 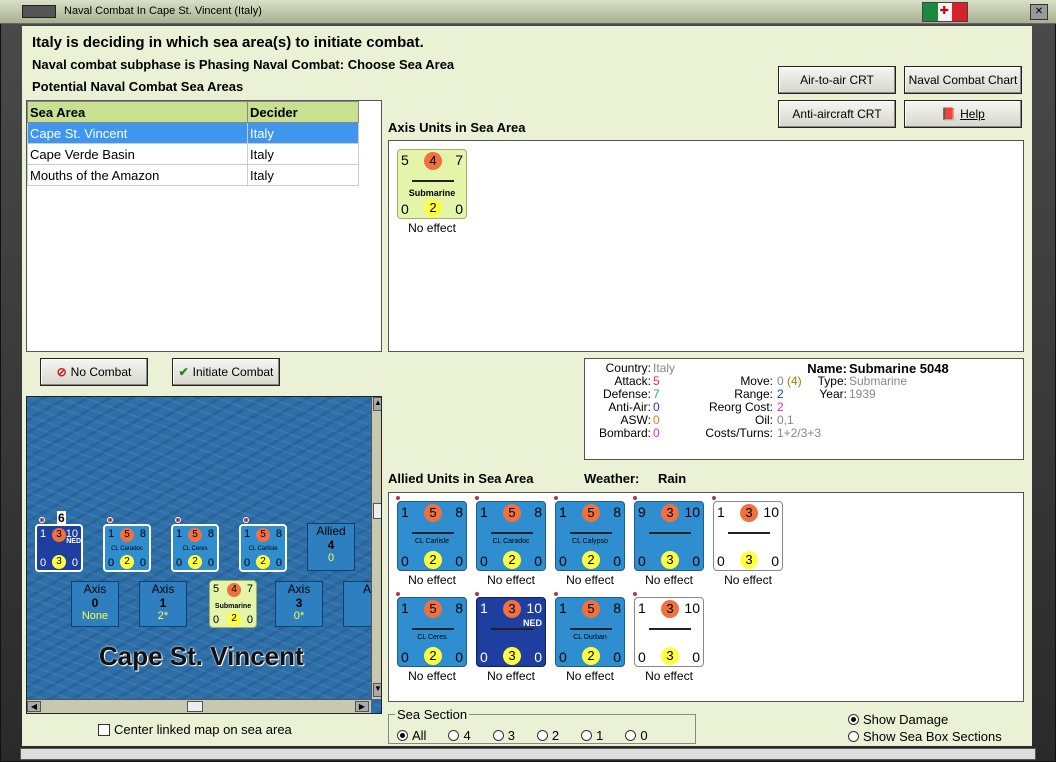 What do you see at coordinates (785, 420) in the screenshot?
I see `oil-value: 0,1` at bounding box center [785, 420].